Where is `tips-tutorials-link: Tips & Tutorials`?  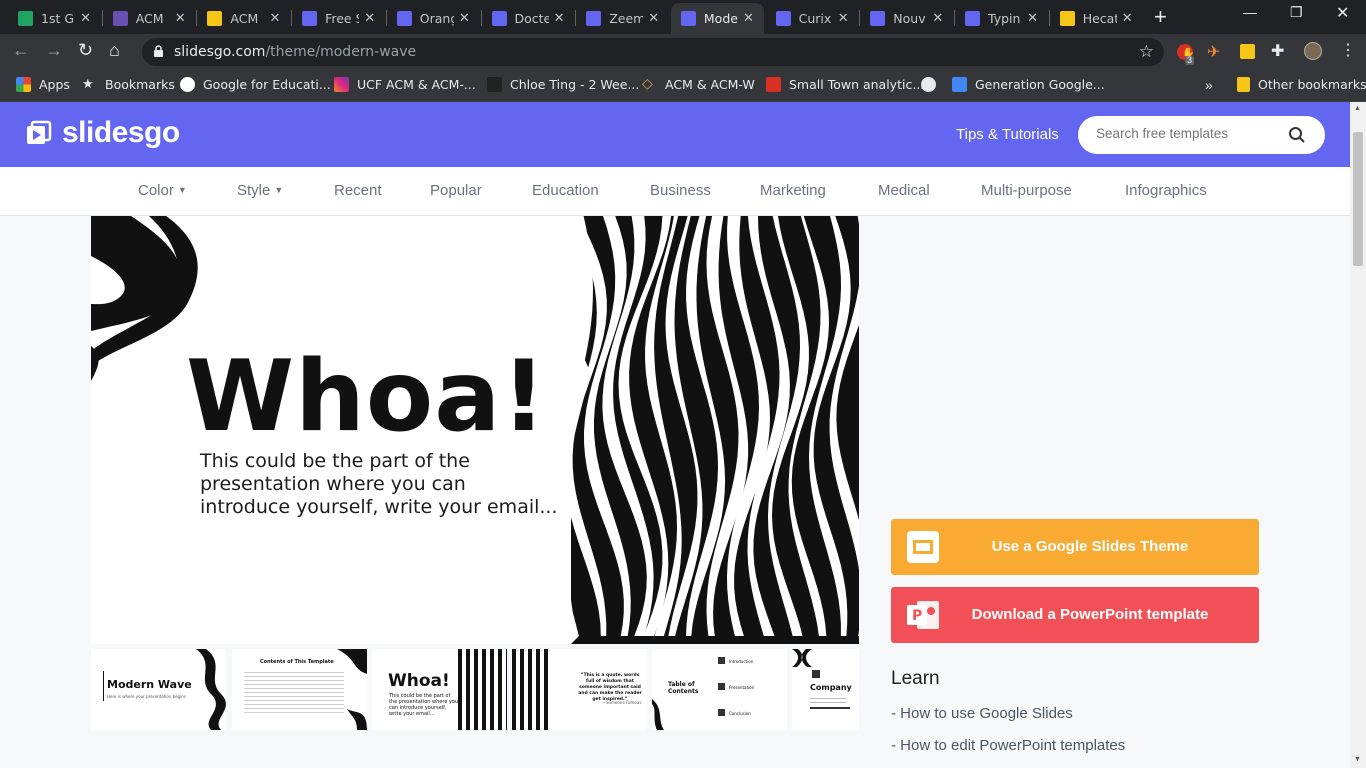
tips-tutorials-link: Tips & Tutorials is located at coordinates (1007, 134).